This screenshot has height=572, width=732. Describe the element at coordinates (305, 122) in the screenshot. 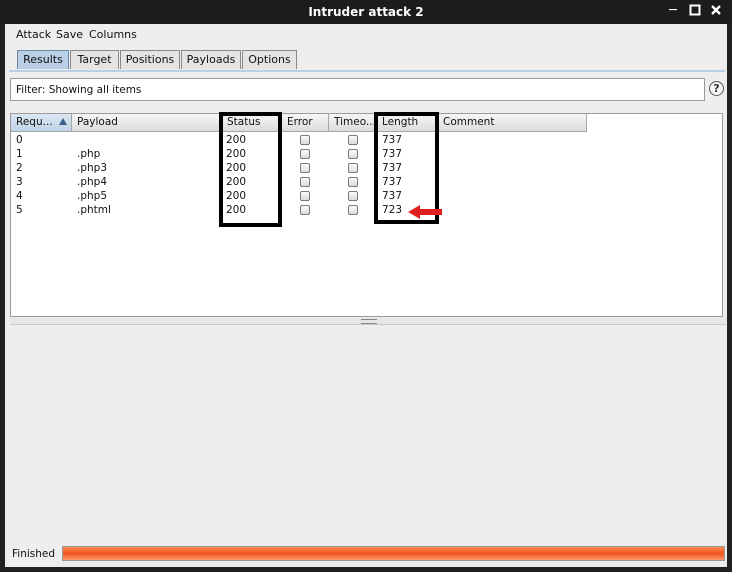

I see `column-header-error: Error` at that location.